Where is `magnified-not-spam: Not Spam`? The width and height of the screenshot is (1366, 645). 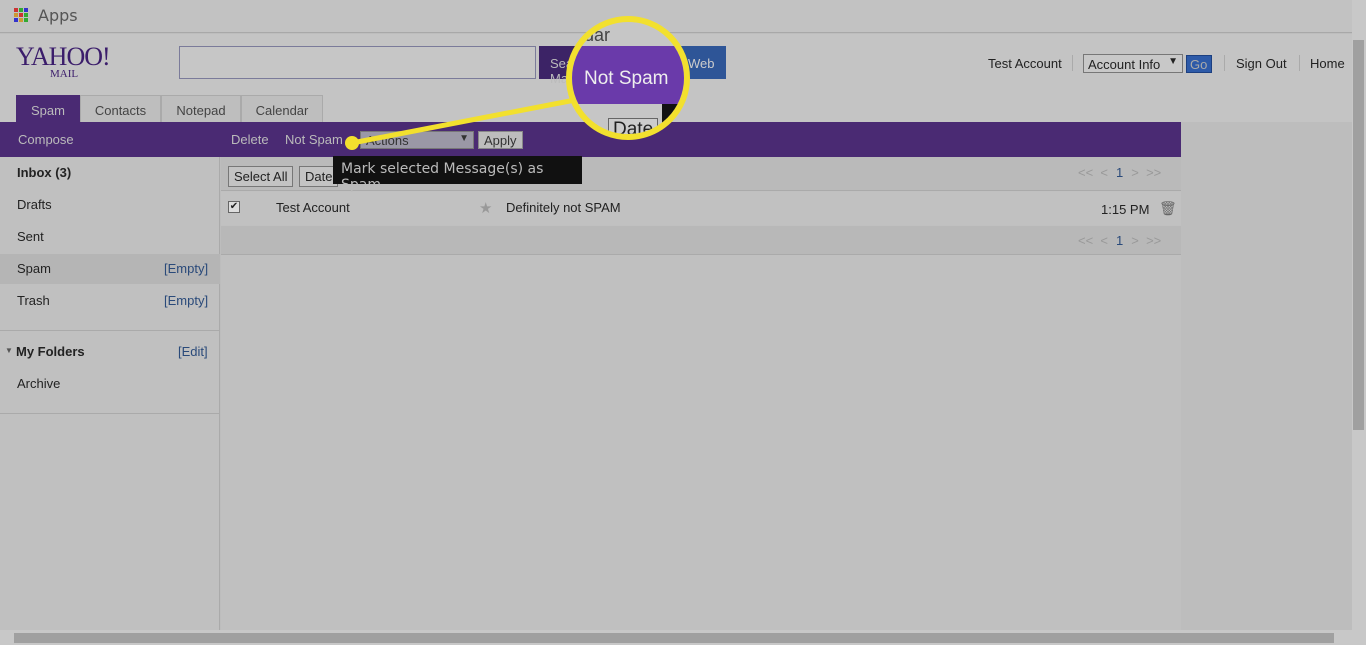 magnified-not-spam: Not Spam is located at coordinates (626, 78).